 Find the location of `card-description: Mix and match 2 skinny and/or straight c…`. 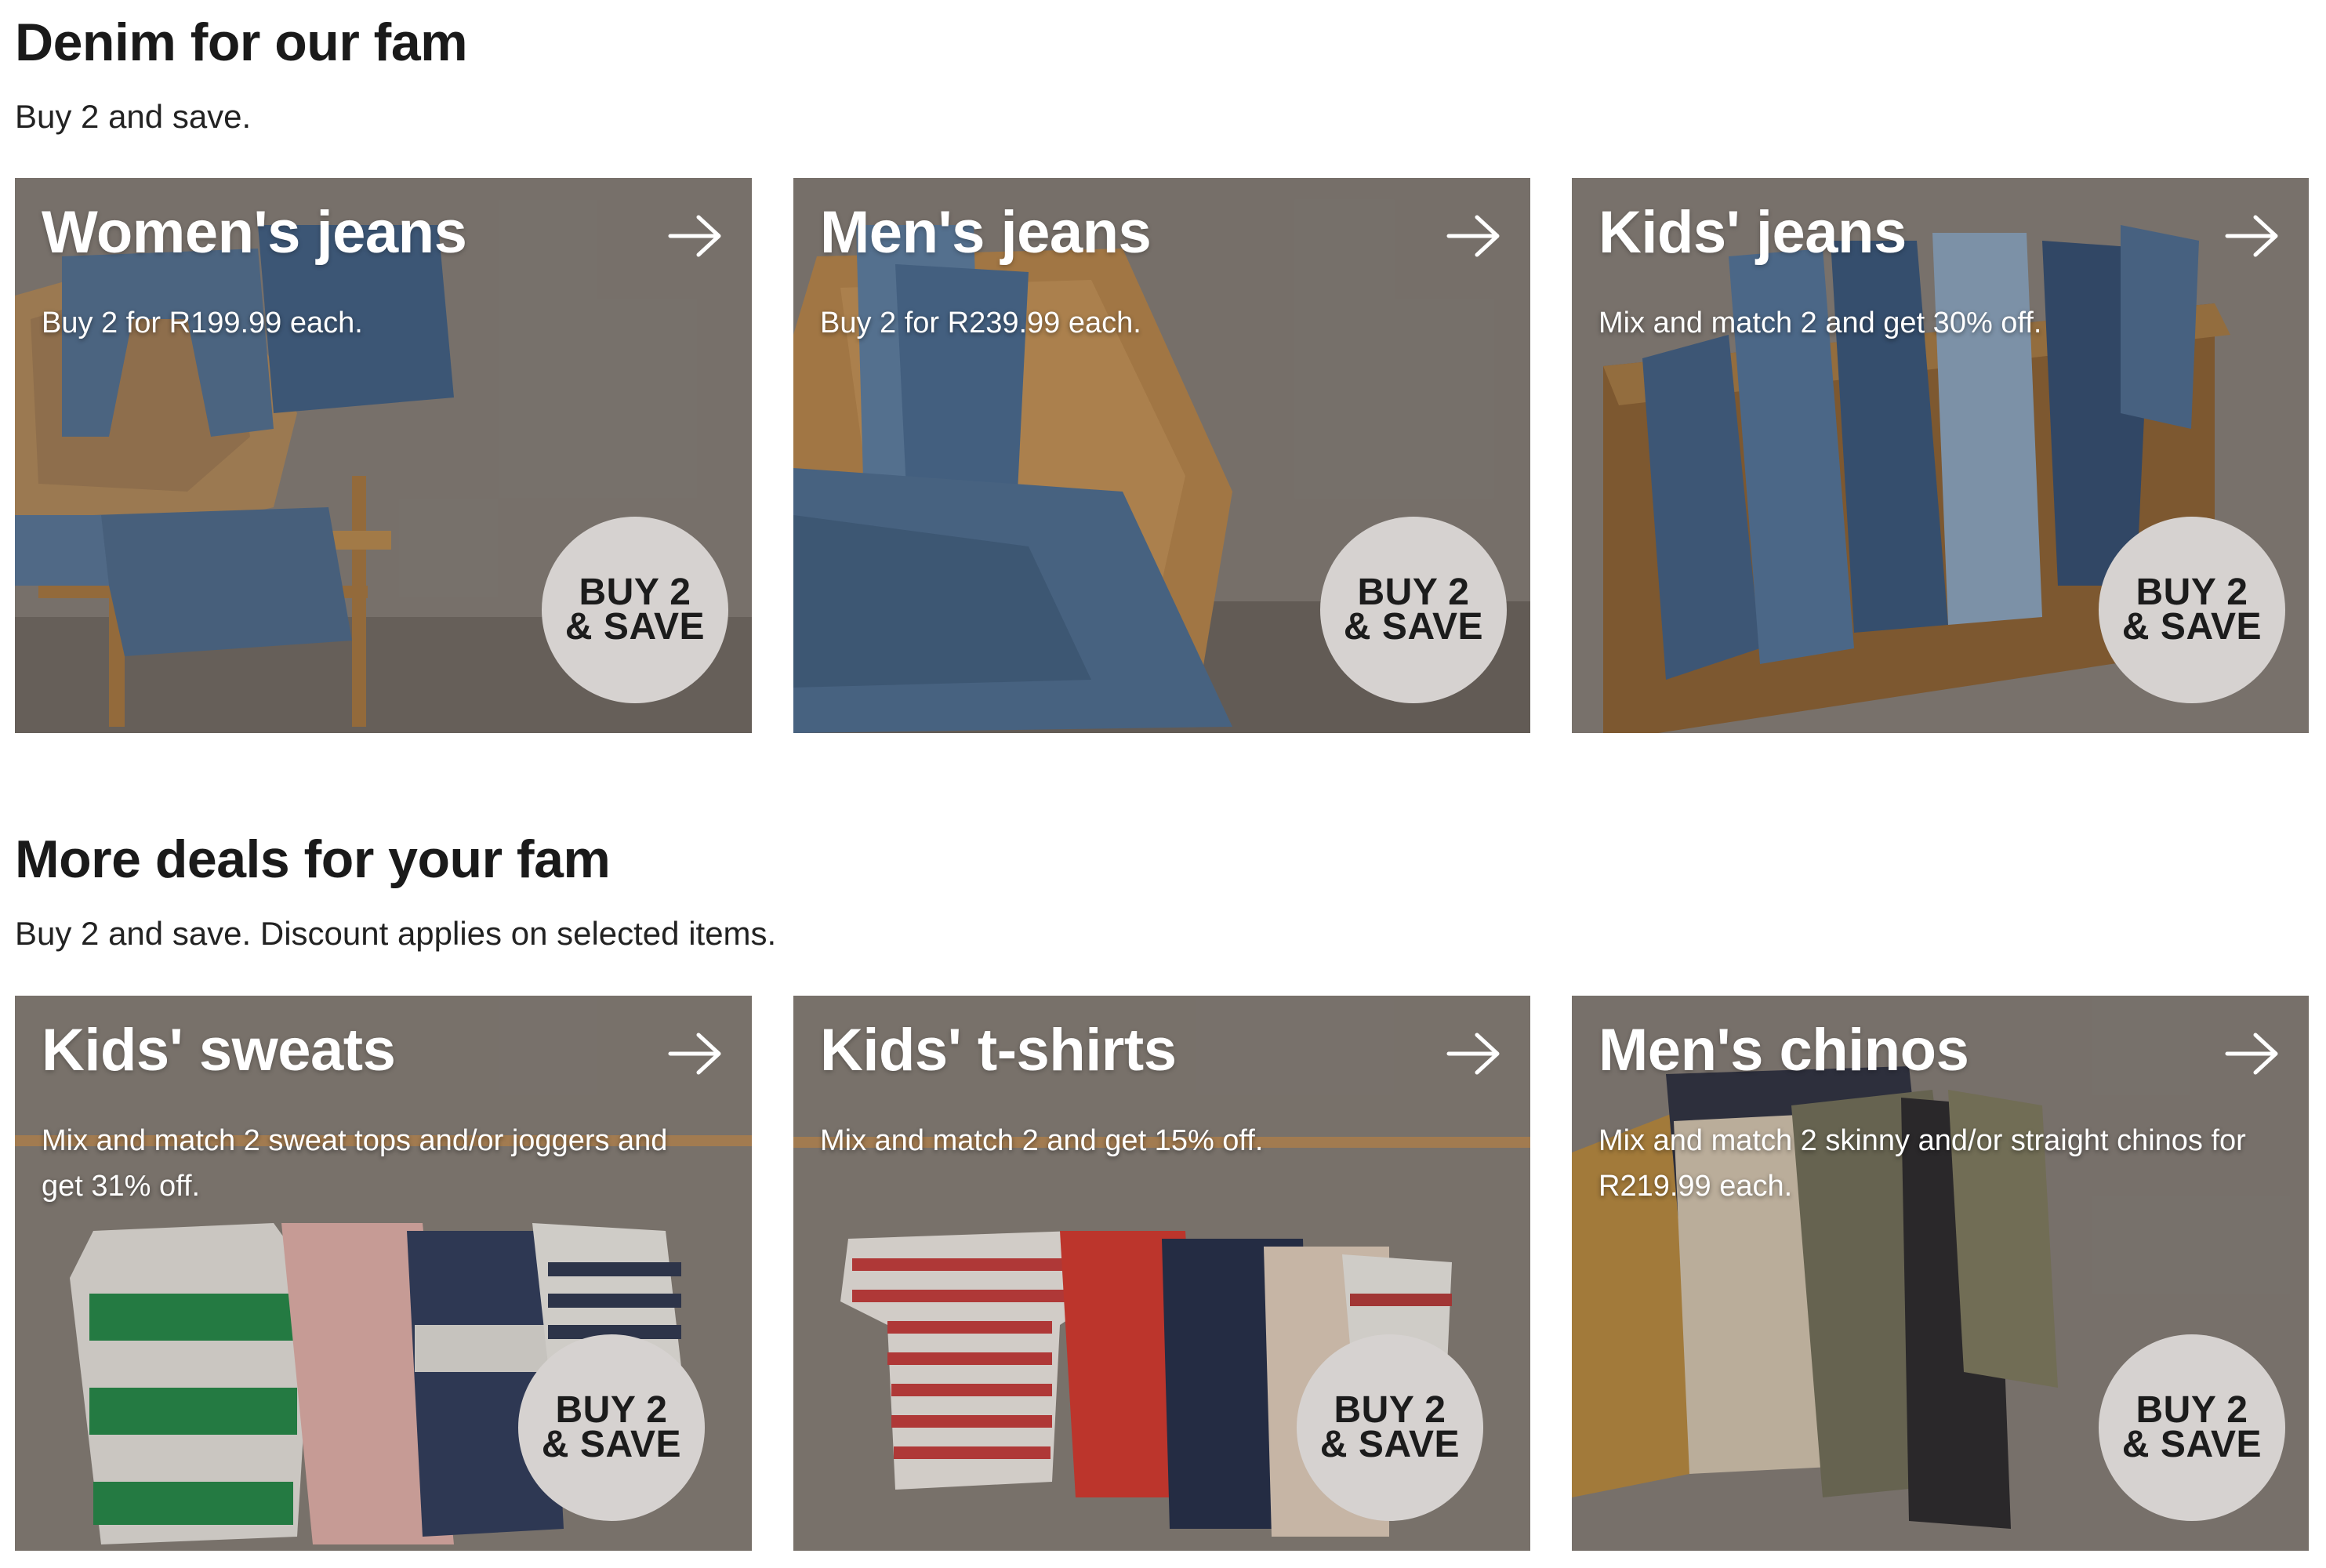

card-description: Mix and match 2 skinny and/or straight c… is located at coordinates (1922, 1163).